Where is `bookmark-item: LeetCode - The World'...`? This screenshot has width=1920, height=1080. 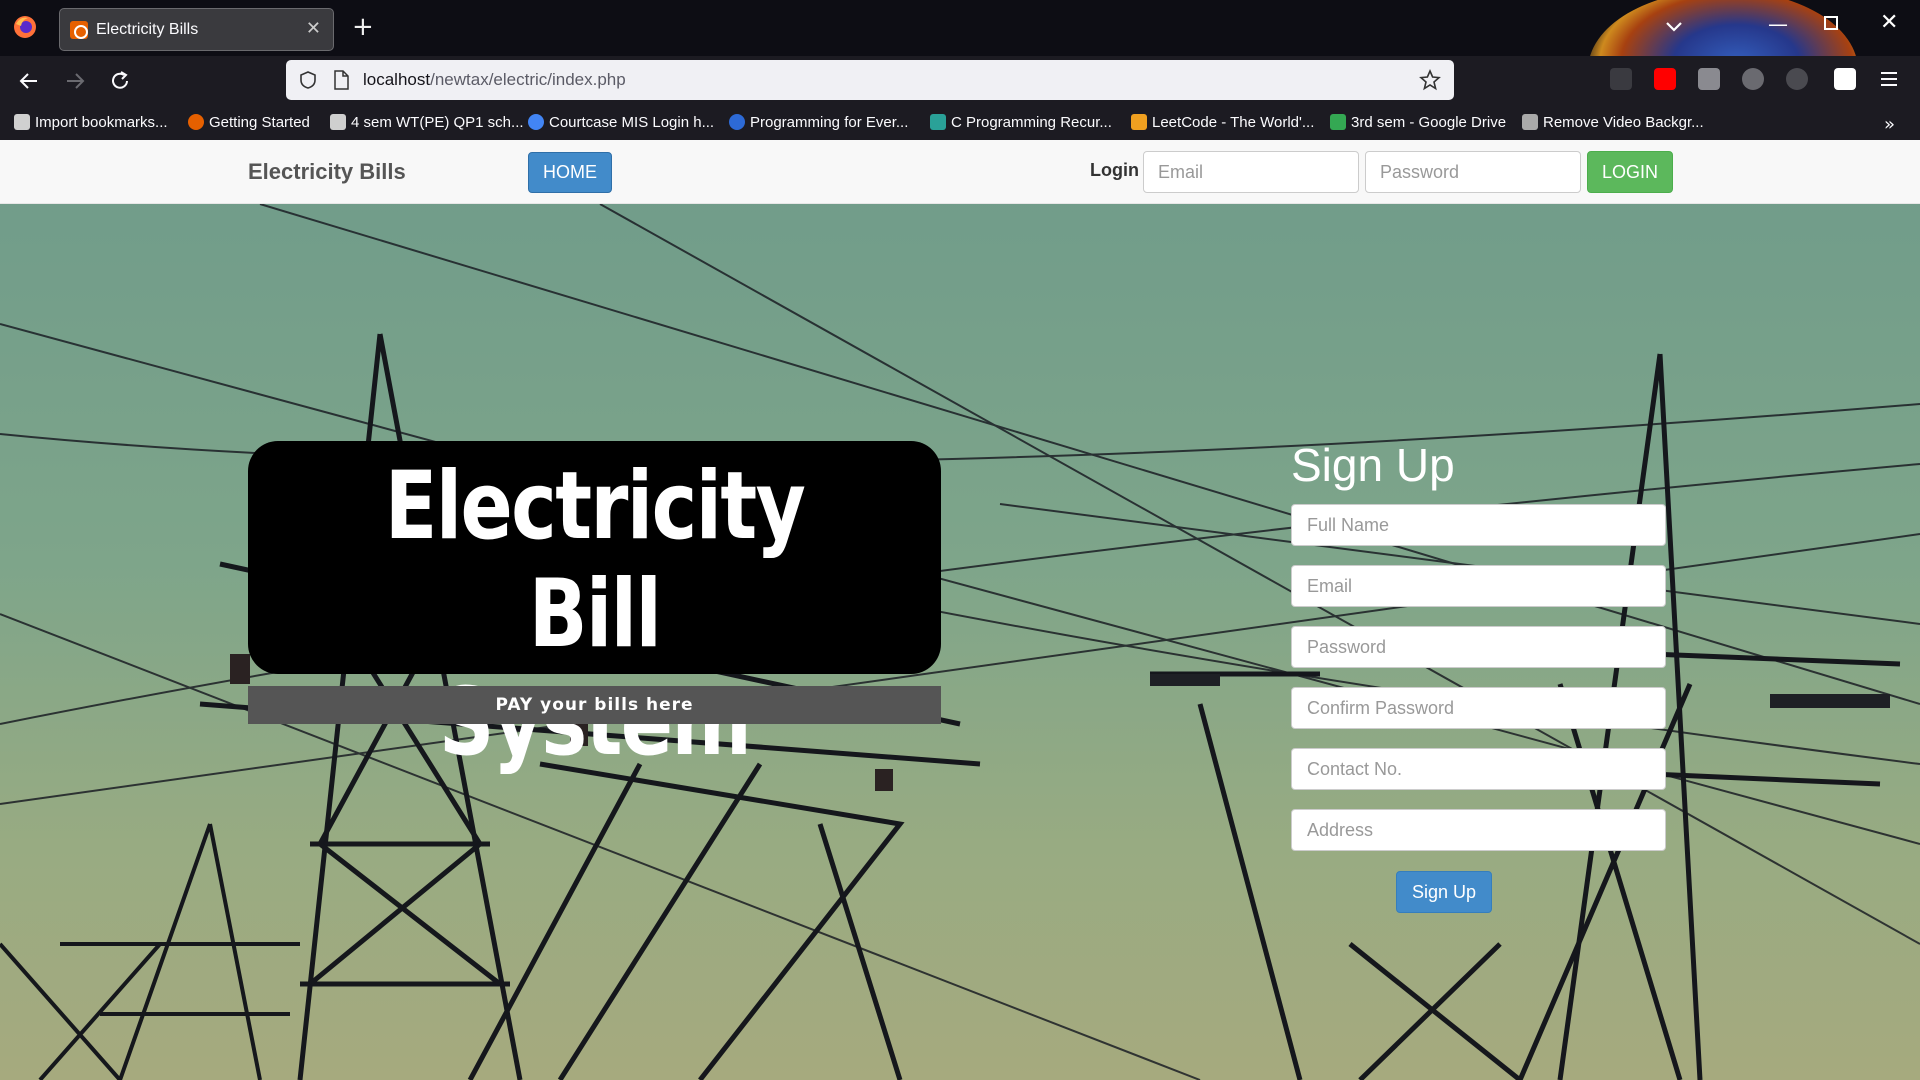
bookmark-item: LeetCode - The World'... is located at coordinates (1222, 122).